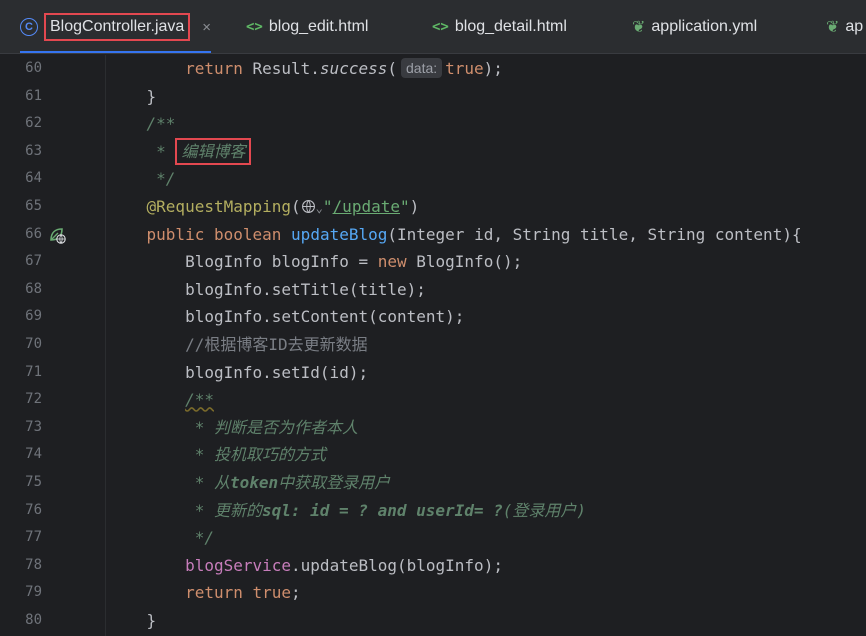 This screenshot has width=866, height=636. I want to click on tab-label: BlogController.java, so click(117, 27).